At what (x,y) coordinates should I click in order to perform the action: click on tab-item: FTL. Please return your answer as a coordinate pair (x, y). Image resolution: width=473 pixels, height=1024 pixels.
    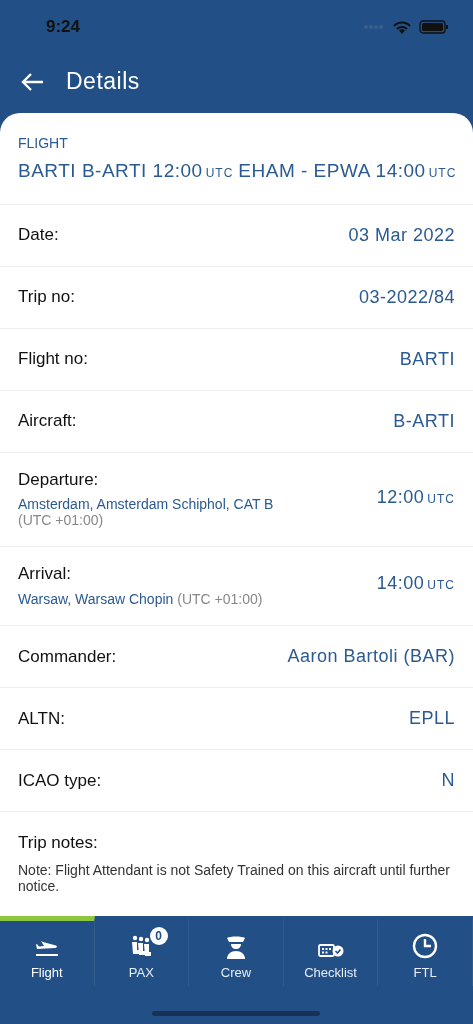
    Looking at the image, I should click on (425, 951).